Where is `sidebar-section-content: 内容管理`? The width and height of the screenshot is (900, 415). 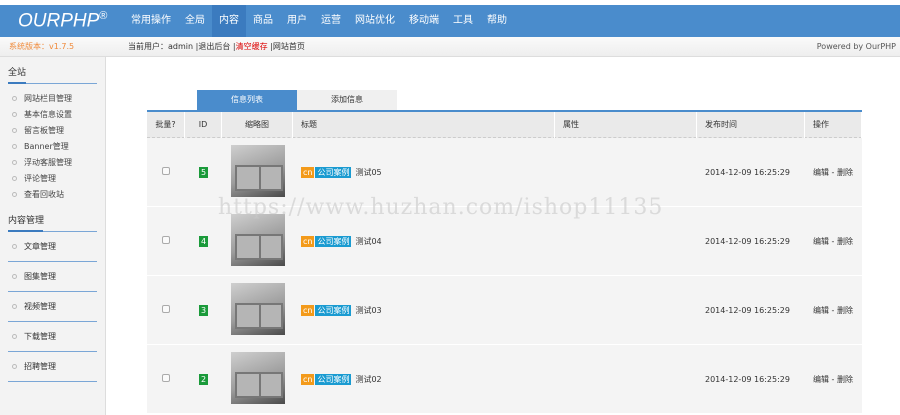
sidebar-section-content: 内容管理 is located at coordinates (52, 222).